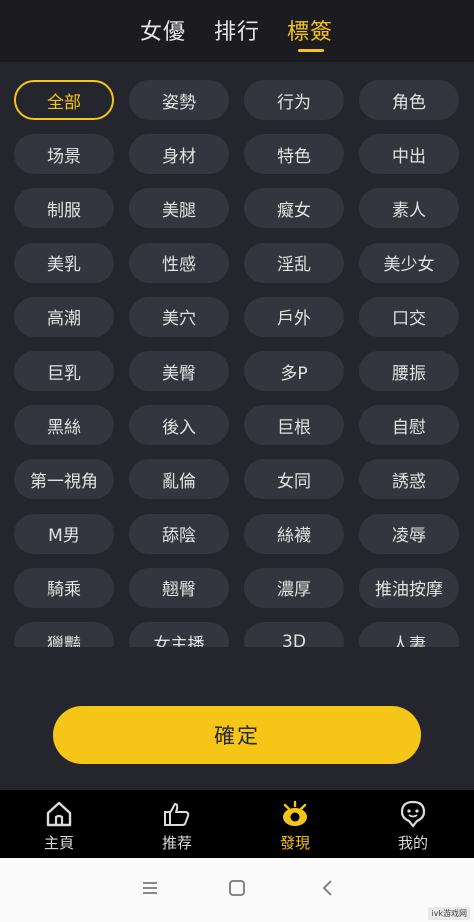 The height and width of the screenshot is (922, 474). I want to click on nav-item-discover: 發現, so click(295, 824).